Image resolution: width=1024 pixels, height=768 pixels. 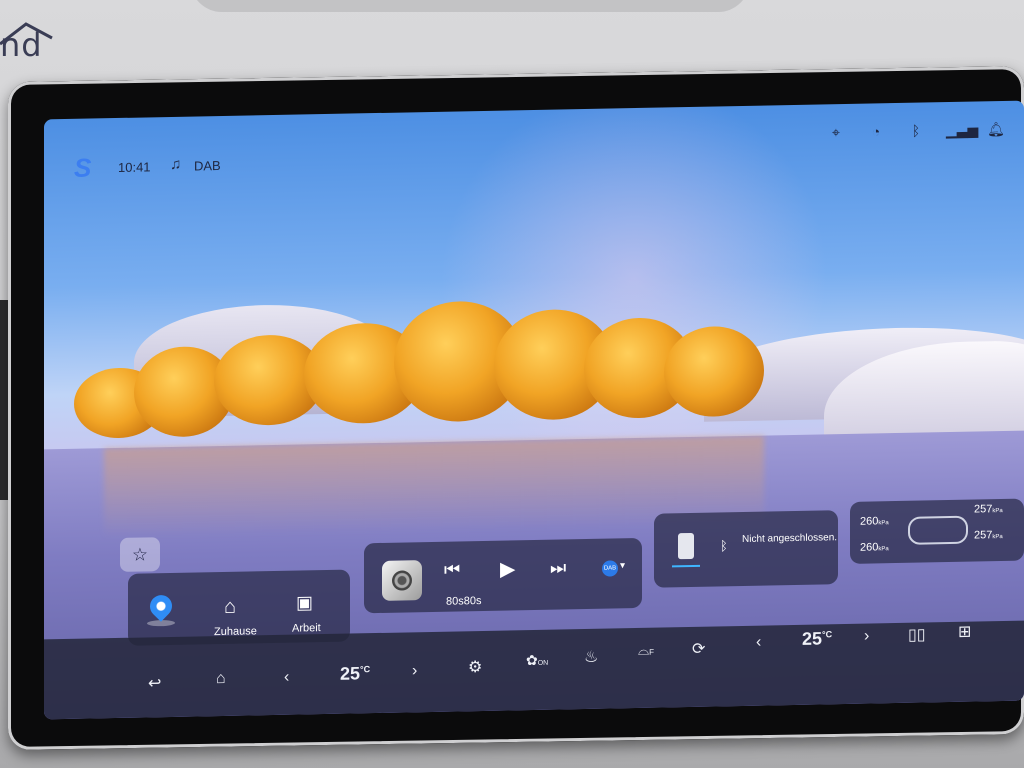 What do you see at coordinates (507, 568) in the screenshot?
I see `play-button: ▶` at bounding box center [507, 568].